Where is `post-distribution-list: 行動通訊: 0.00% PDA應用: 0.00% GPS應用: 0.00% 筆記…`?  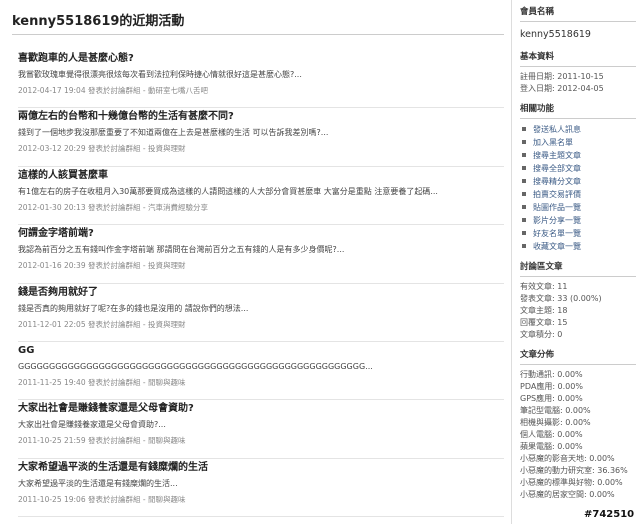
post-distribution-list: 行動通訊: 0.00% PDA應用: 0.00% GPS應用: 0.00% 筆記… is located at coordinates (578, 435).